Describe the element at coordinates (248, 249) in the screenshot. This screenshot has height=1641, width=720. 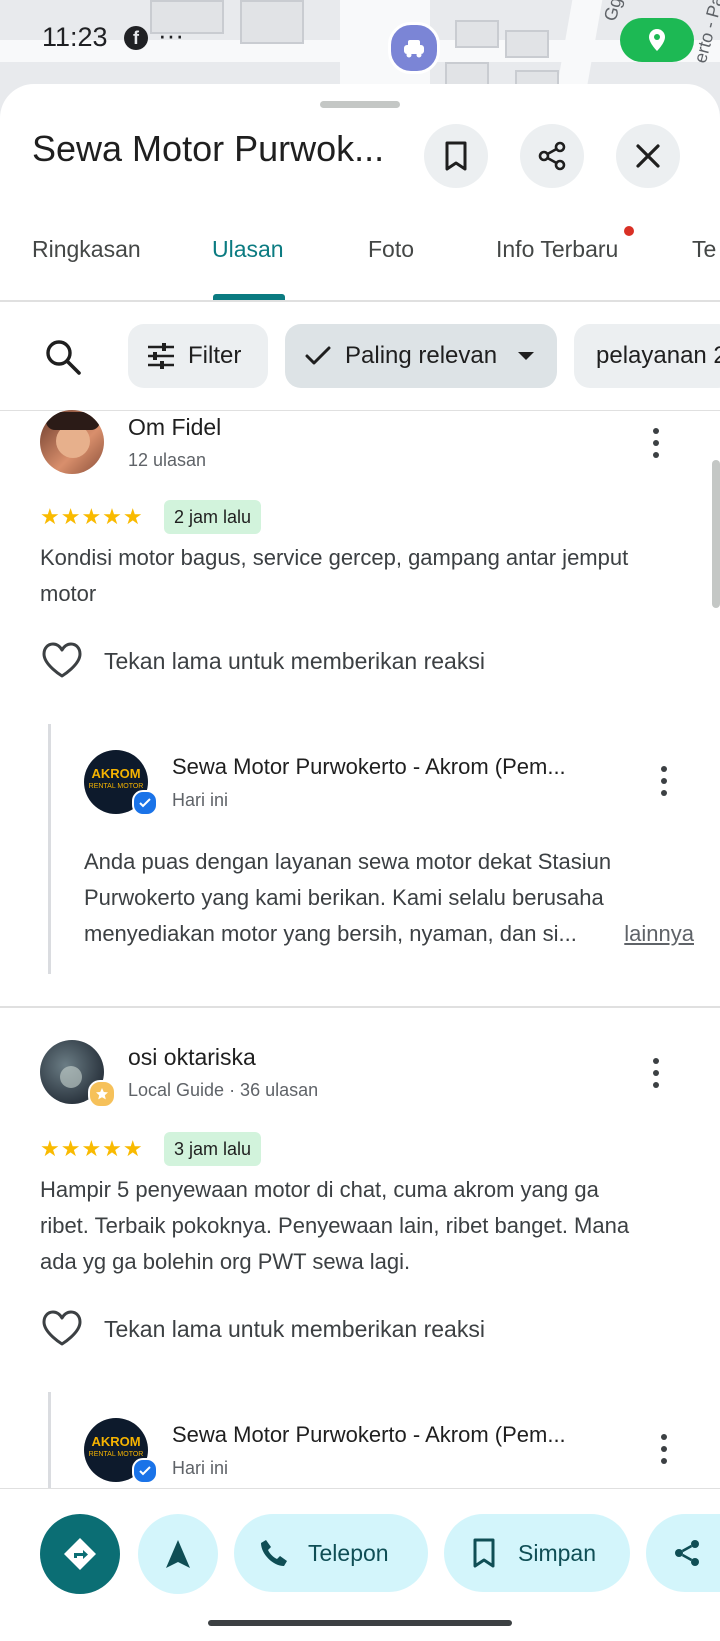
I see `tab-ulasan: Ulasan` at that location.